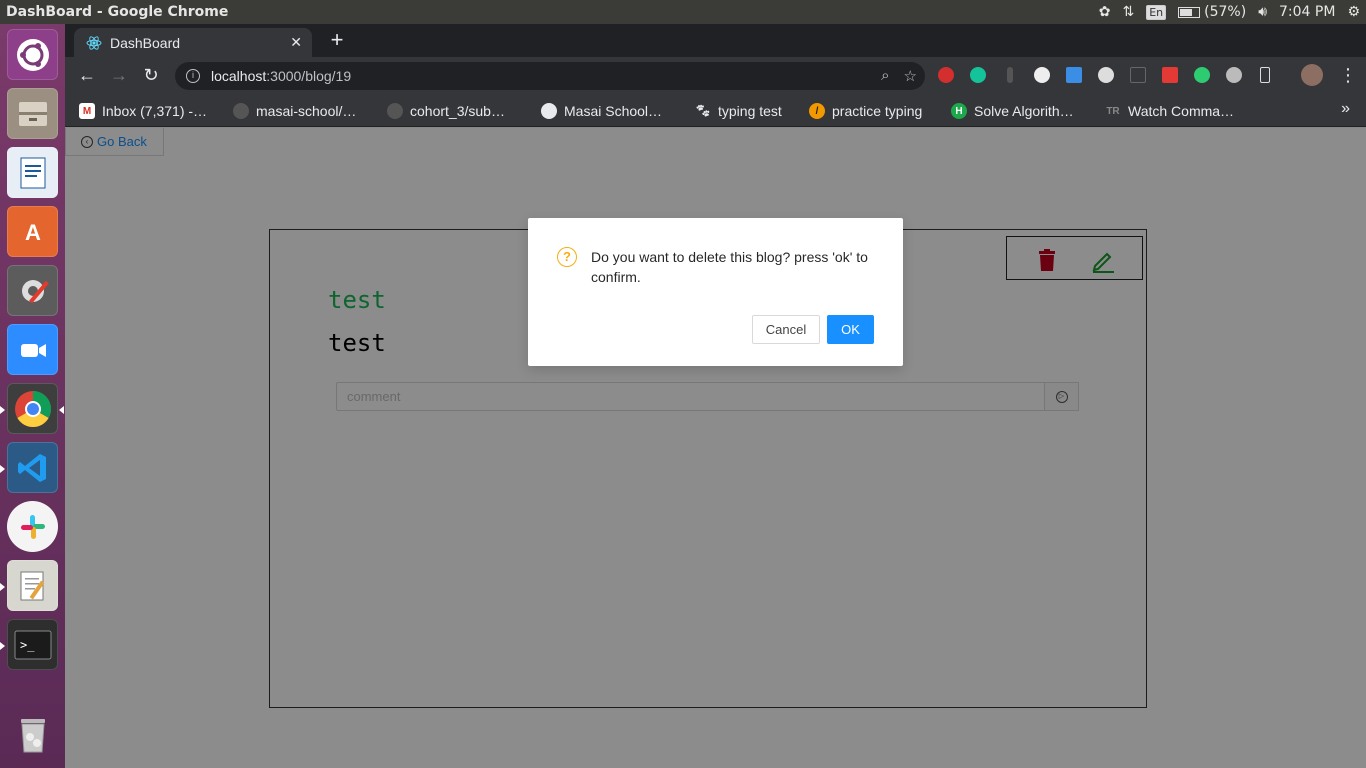 The image size is (1366, 768). I want to click on clock: 7:04 PM, so click(1307, 12).